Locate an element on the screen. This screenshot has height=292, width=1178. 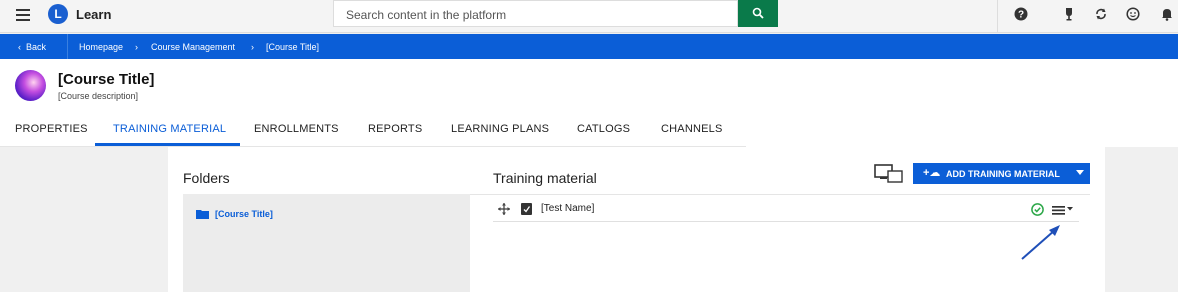
chevron-down-icon is located at coordinates (1080, 172).